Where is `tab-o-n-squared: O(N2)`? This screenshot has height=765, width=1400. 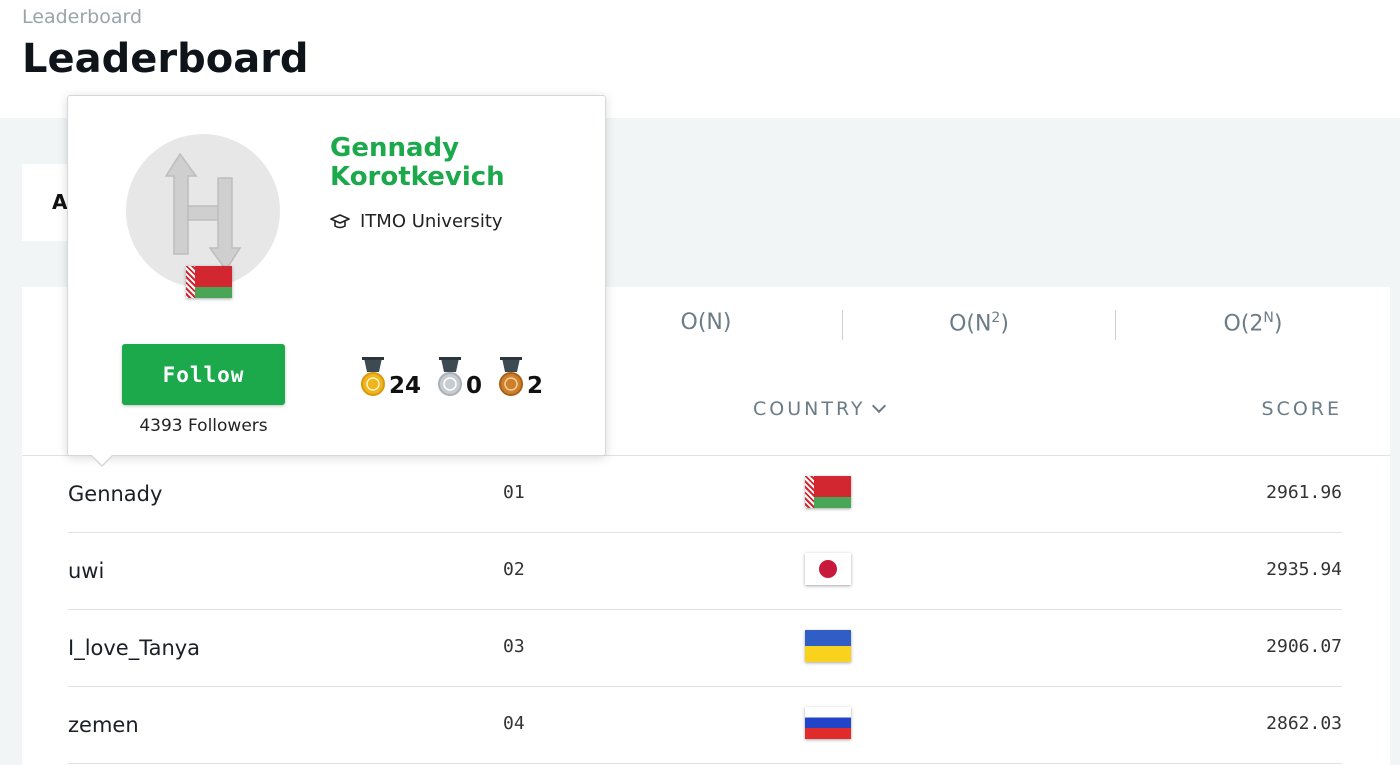
tab-o-n-squared: O(N2) is located at coordinates (979, 323).